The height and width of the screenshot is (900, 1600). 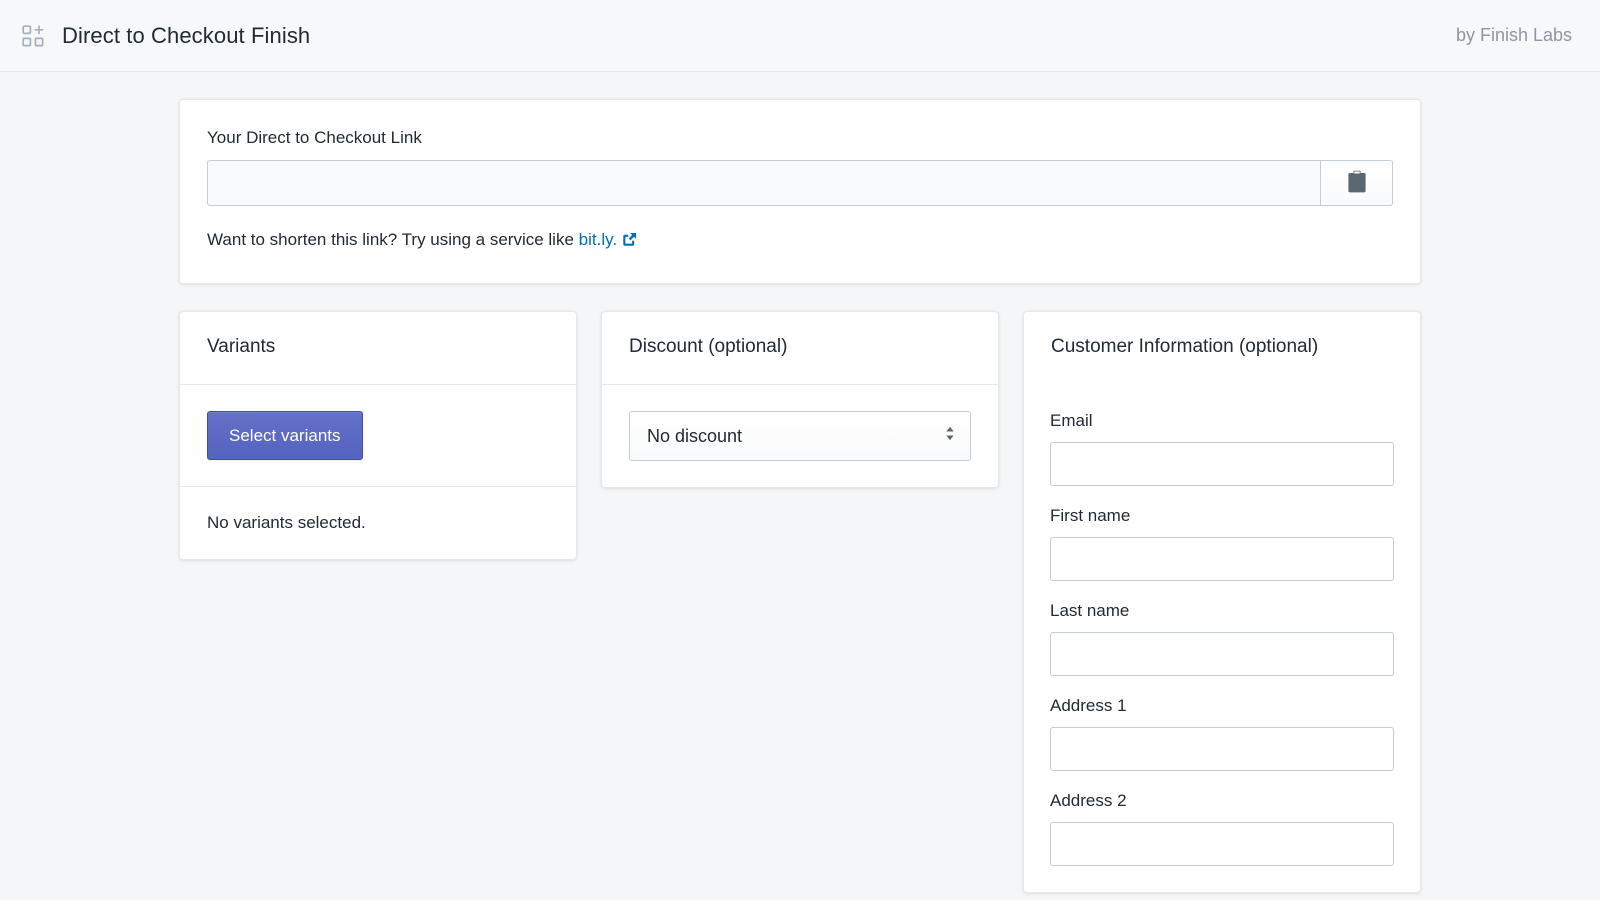 I want to click on customer-field-email: Email, so click(x=1222, y=448).